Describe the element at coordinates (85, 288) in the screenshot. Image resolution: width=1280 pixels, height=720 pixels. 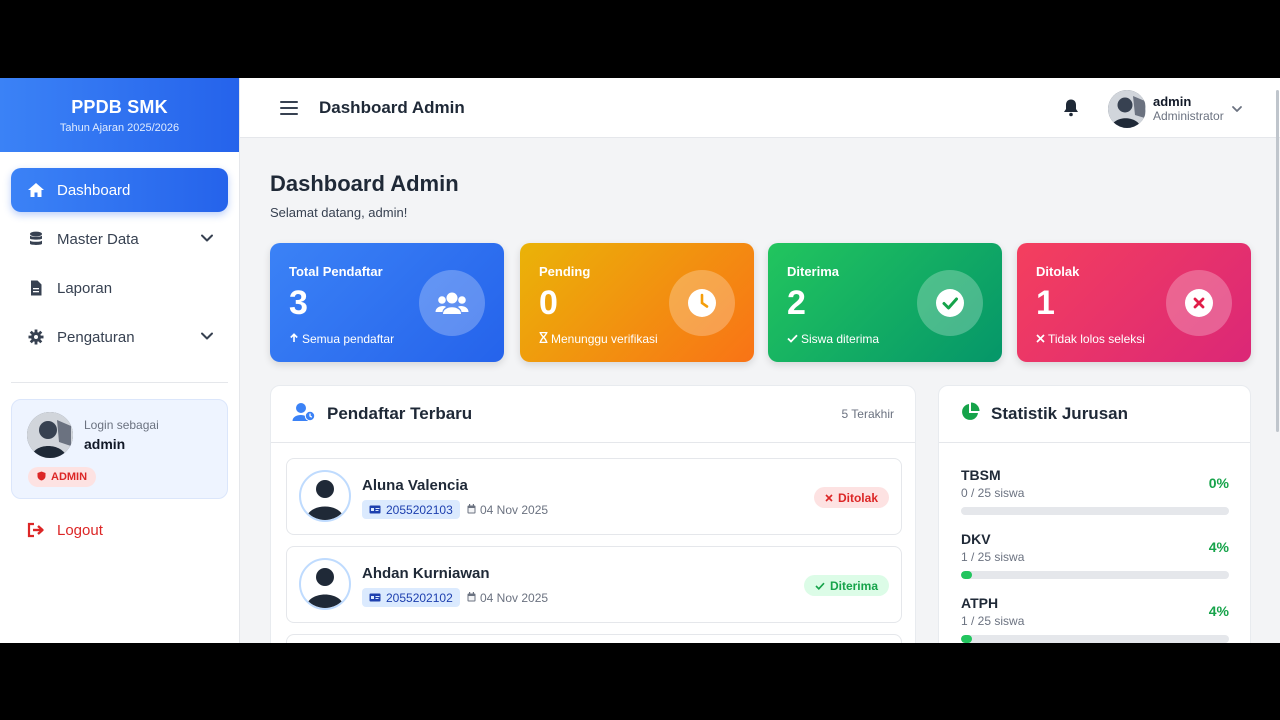
I see `sidebar-item-label: Laporan` at that location.